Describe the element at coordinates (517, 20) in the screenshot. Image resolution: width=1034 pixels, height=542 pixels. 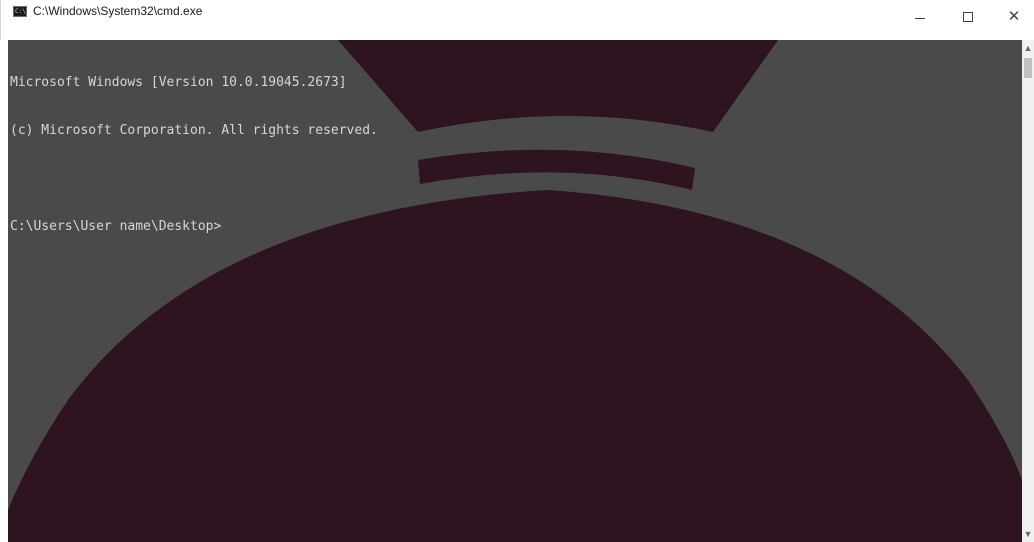
I see `title-bar: C:\ C:\Windows\System32\cmd.exe ✕` at that location.